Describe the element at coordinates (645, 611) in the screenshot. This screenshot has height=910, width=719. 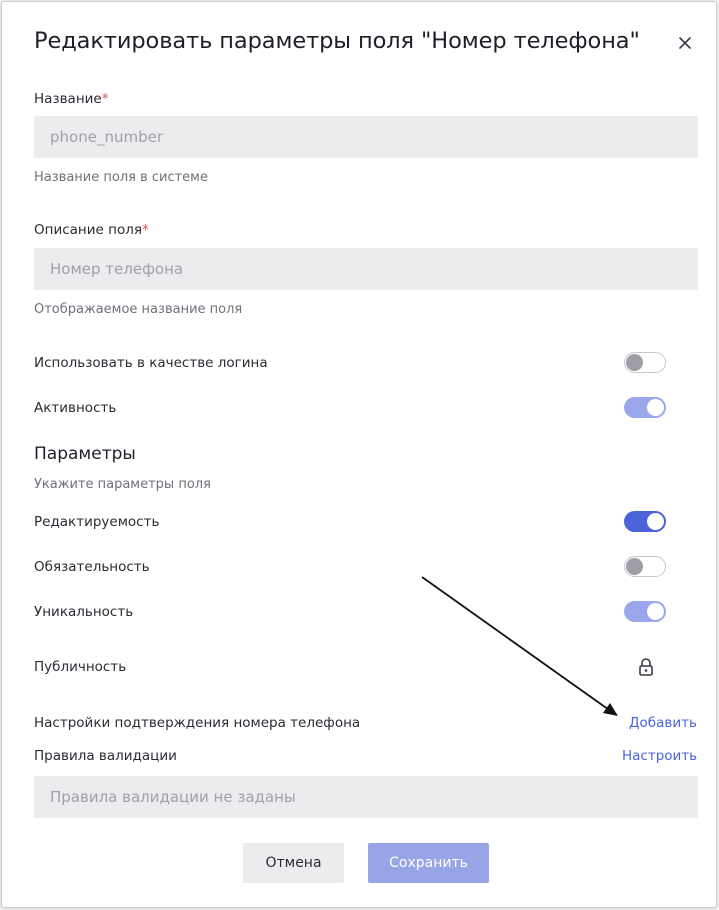
I see `unique-toggle` at that location.